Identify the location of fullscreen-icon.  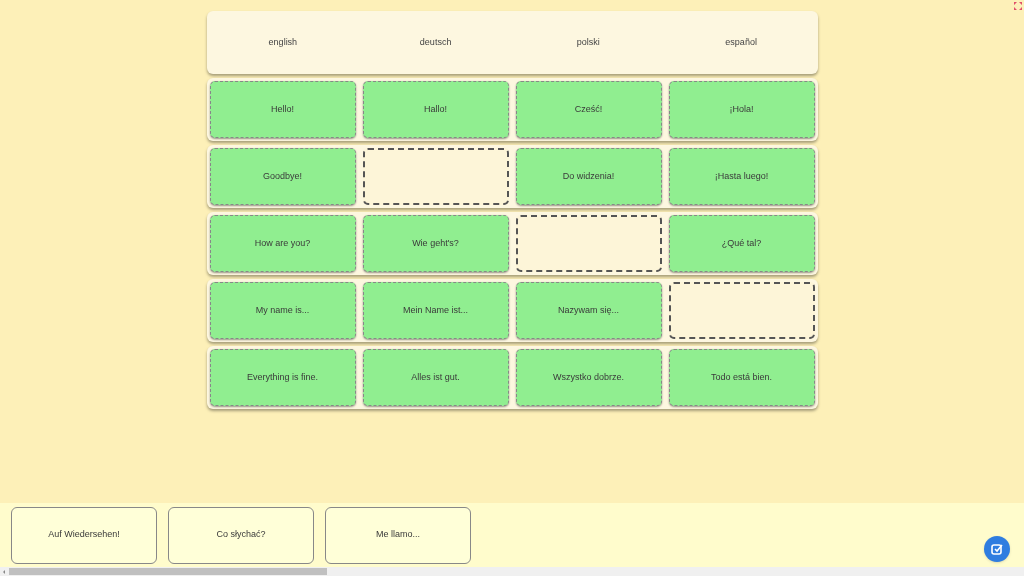
(1018, 6).